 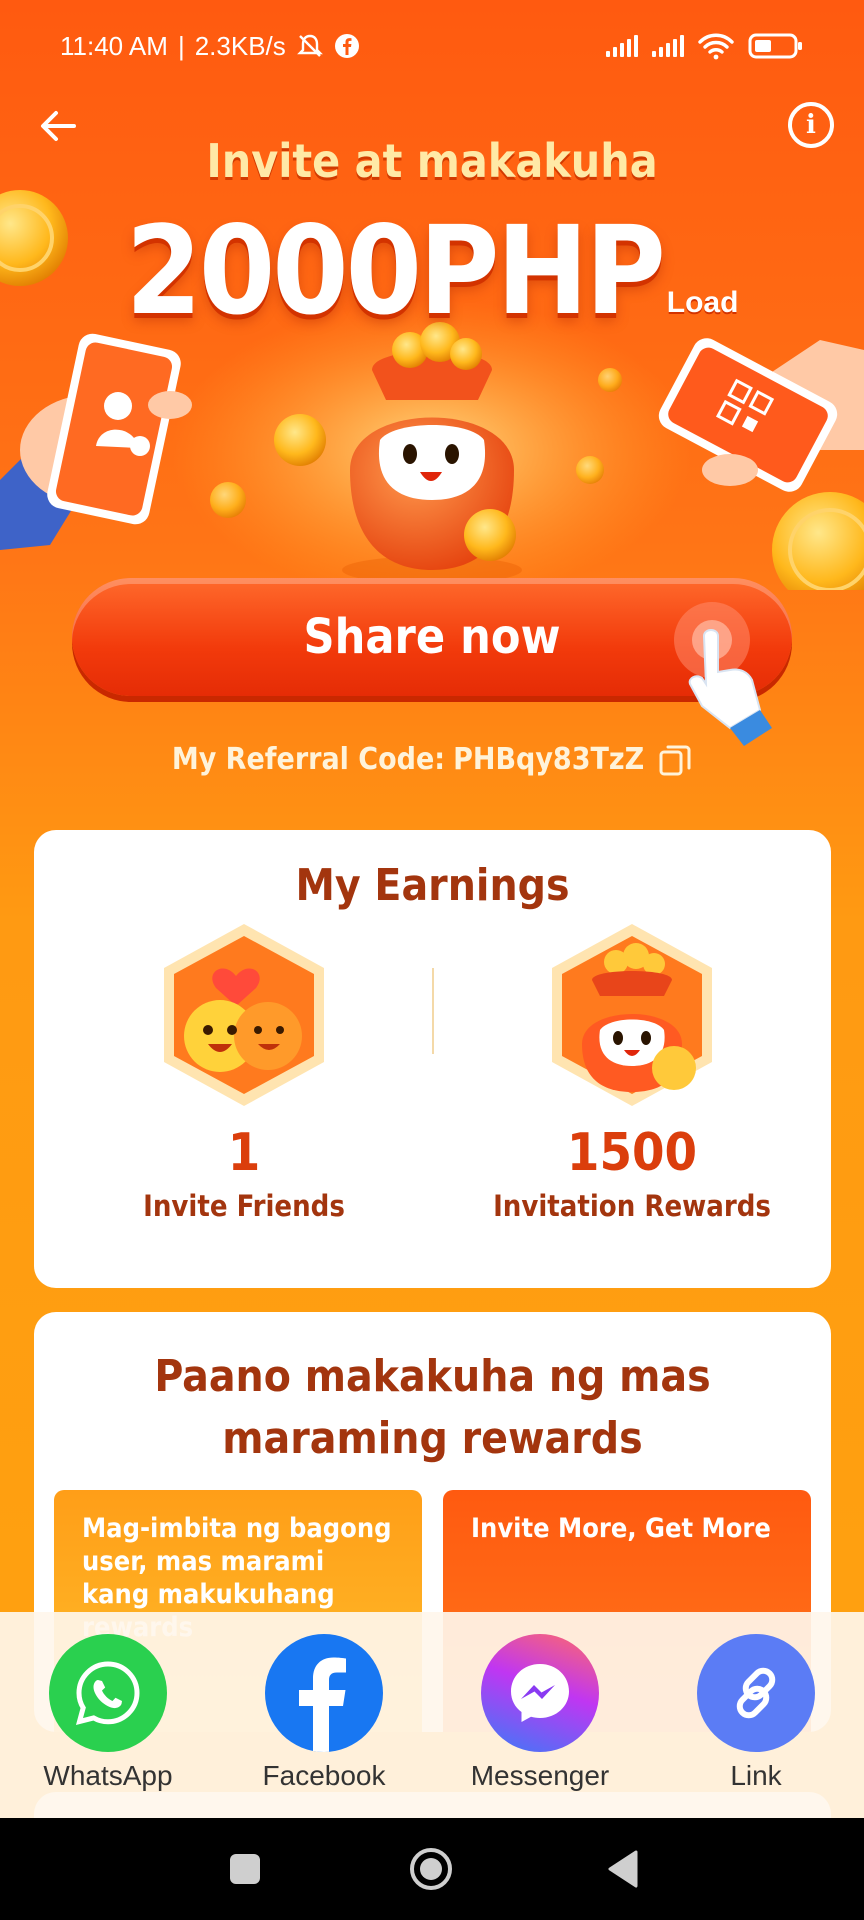 I want to click on facebook-circle, so click(x=324, y=1693).